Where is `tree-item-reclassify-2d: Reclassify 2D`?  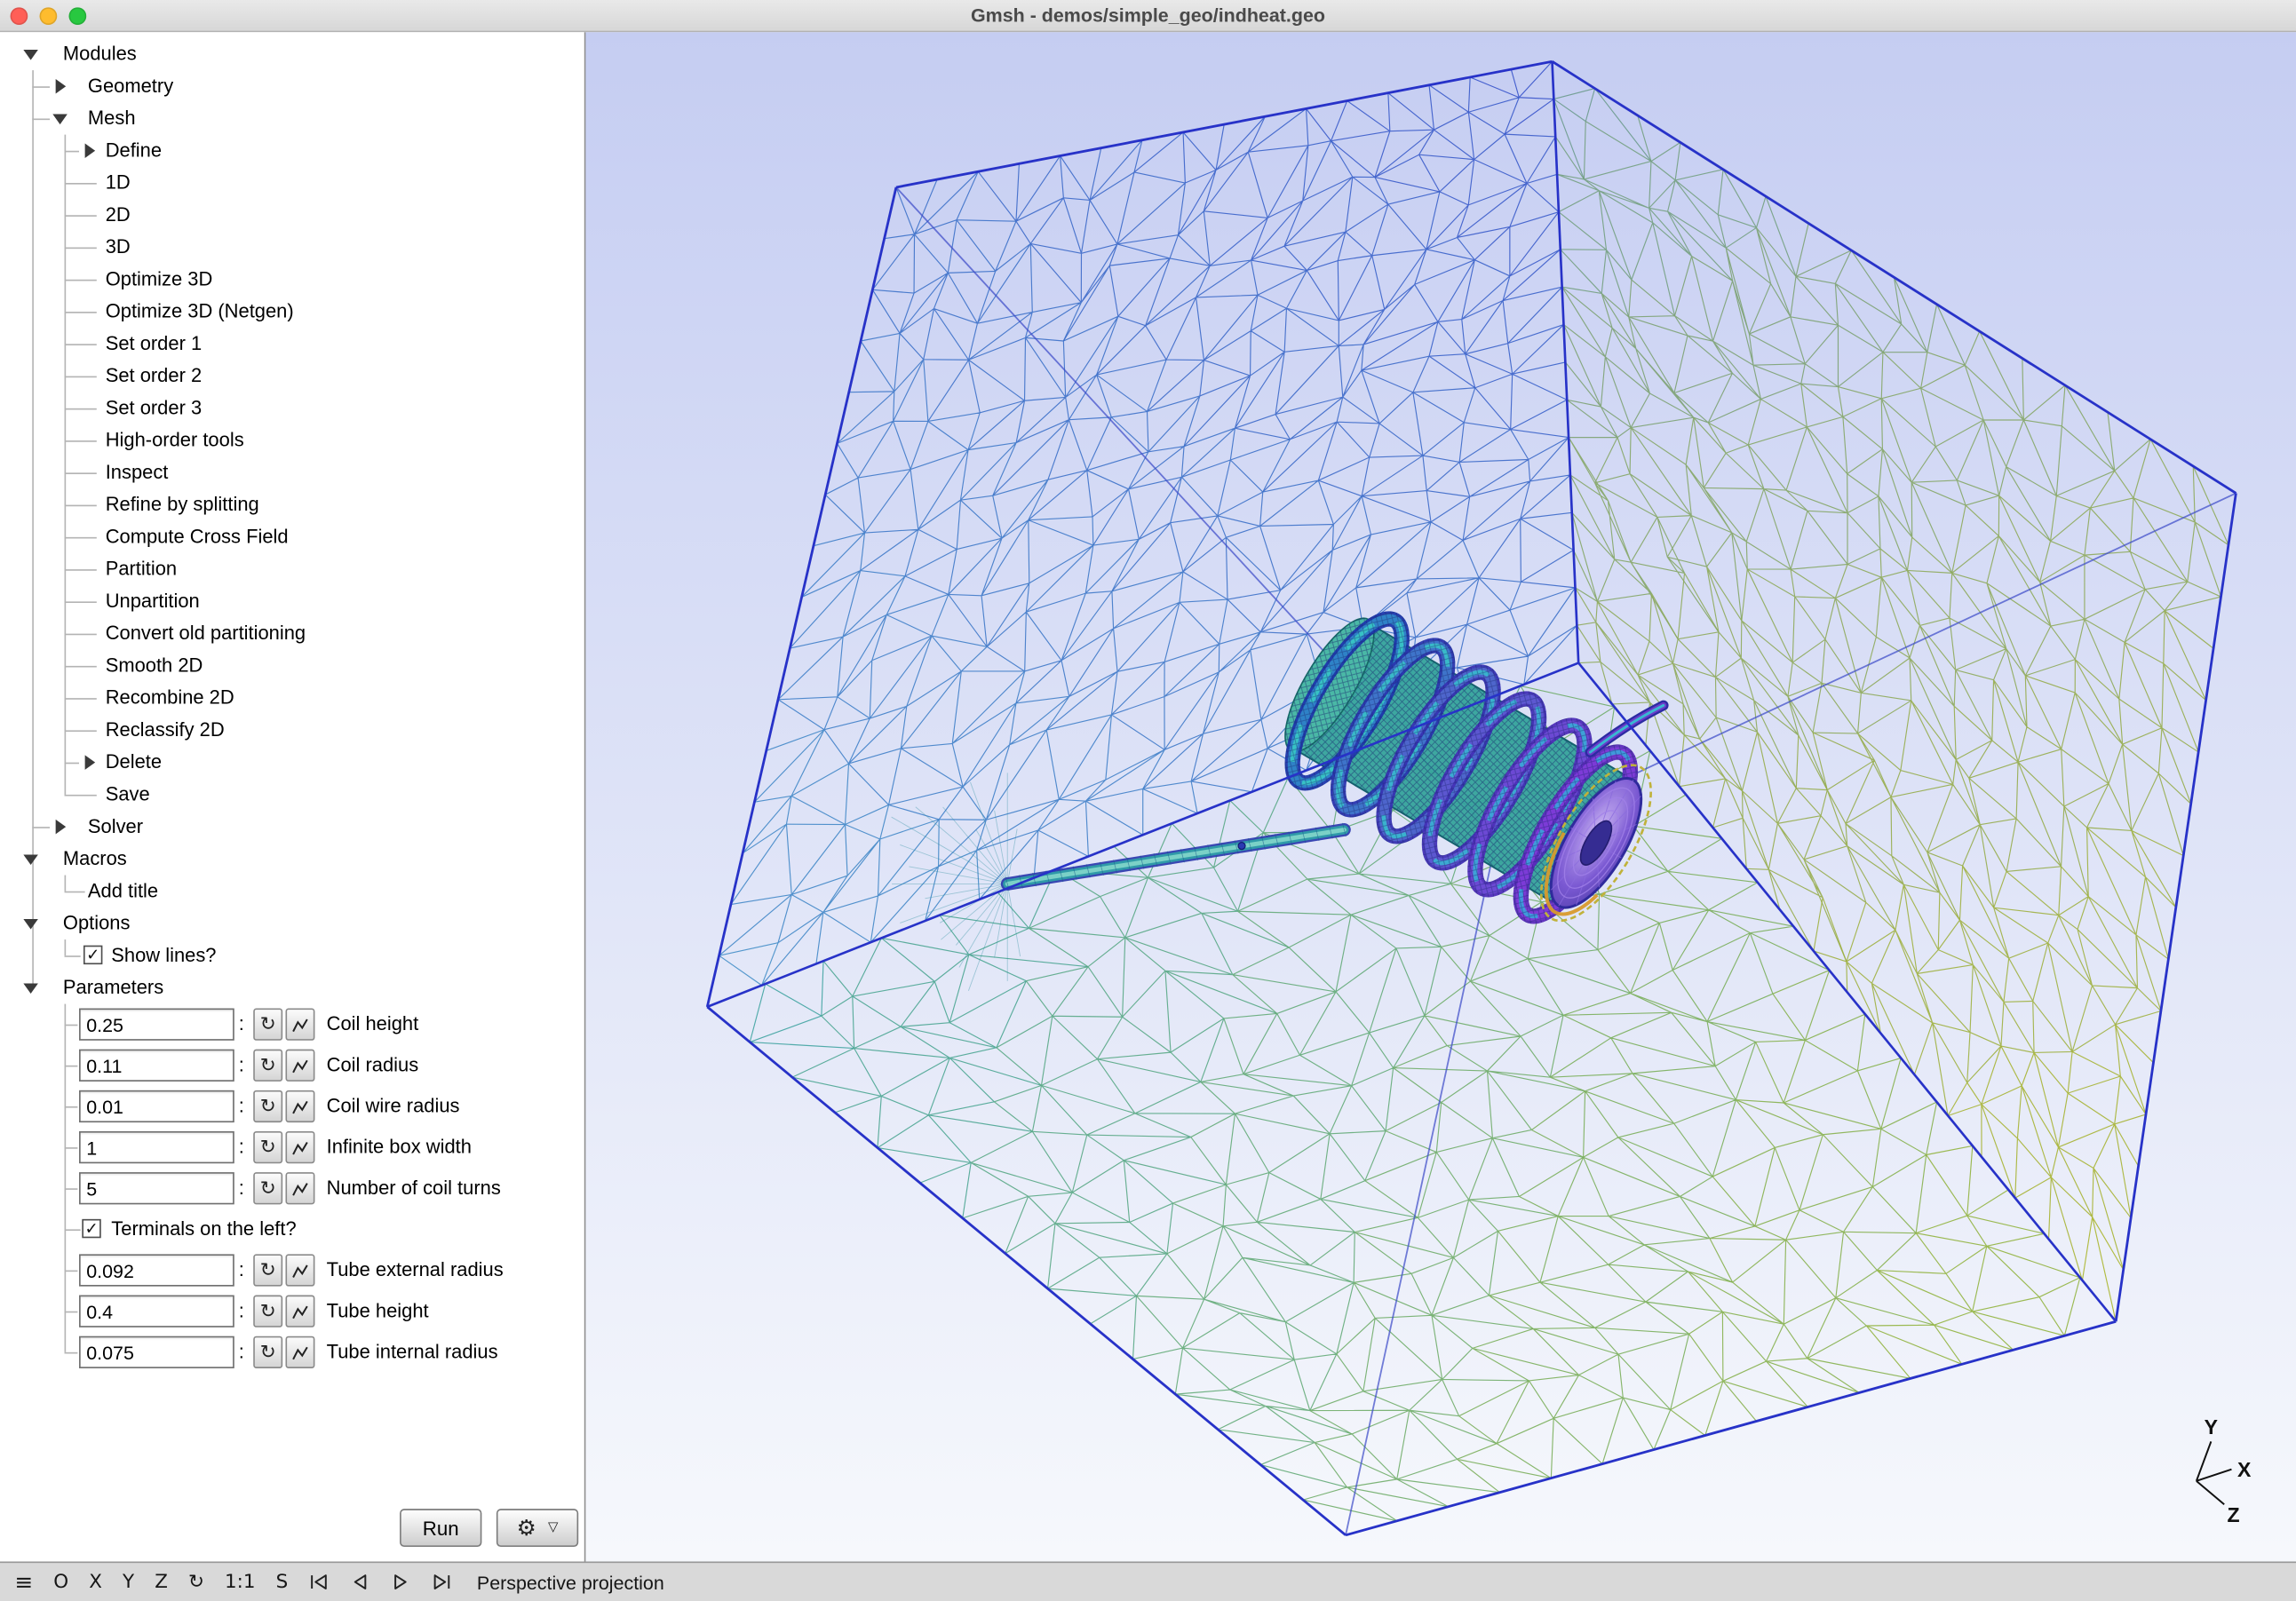
tree-item-reclassify-2d: Reclassify 2D is located at coordinates (292, 730).